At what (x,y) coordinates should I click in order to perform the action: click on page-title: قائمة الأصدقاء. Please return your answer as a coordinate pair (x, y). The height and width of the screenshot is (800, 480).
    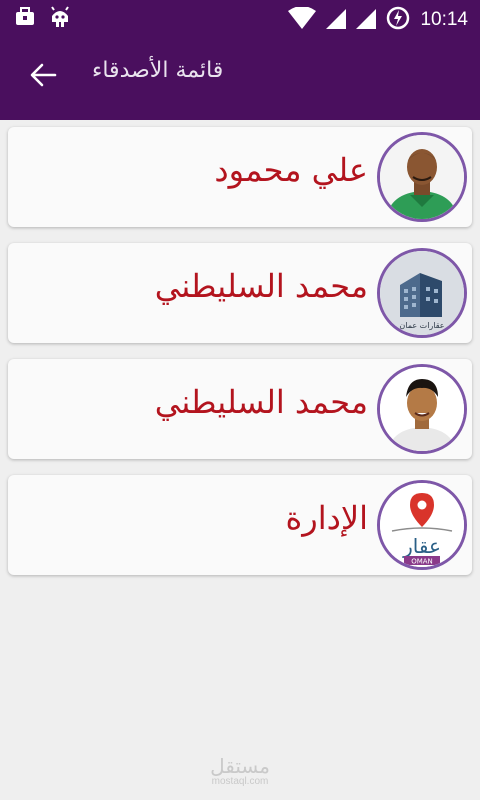
    Looking at the image, I should click on (158, 70).